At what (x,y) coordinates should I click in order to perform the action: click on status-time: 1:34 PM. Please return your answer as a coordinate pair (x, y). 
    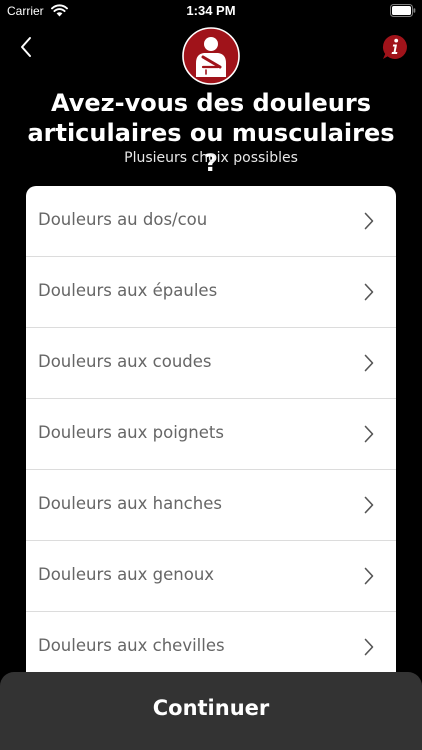
    Looking at the image, I should click on (211, 10).